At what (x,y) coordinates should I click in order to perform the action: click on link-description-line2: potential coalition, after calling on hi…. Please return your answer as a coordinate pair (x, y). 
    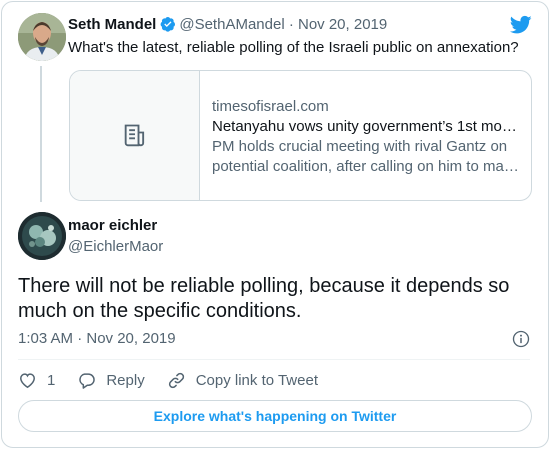
    Looking at the image, I should click on (365, 166).